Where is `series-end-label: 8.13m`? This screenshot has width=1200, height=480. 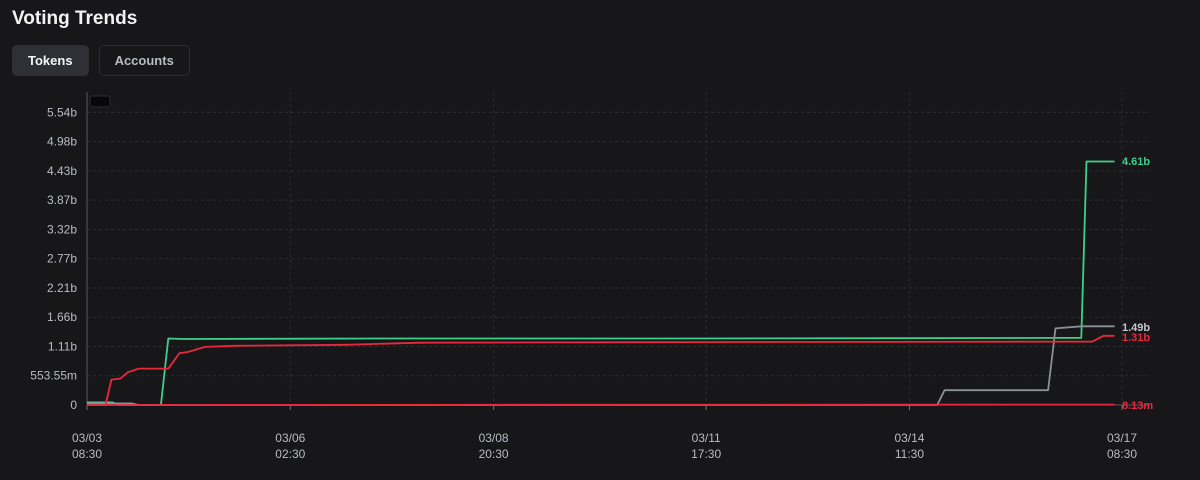 series-end-label: 8.13m is located at coordinates (1137, 406).